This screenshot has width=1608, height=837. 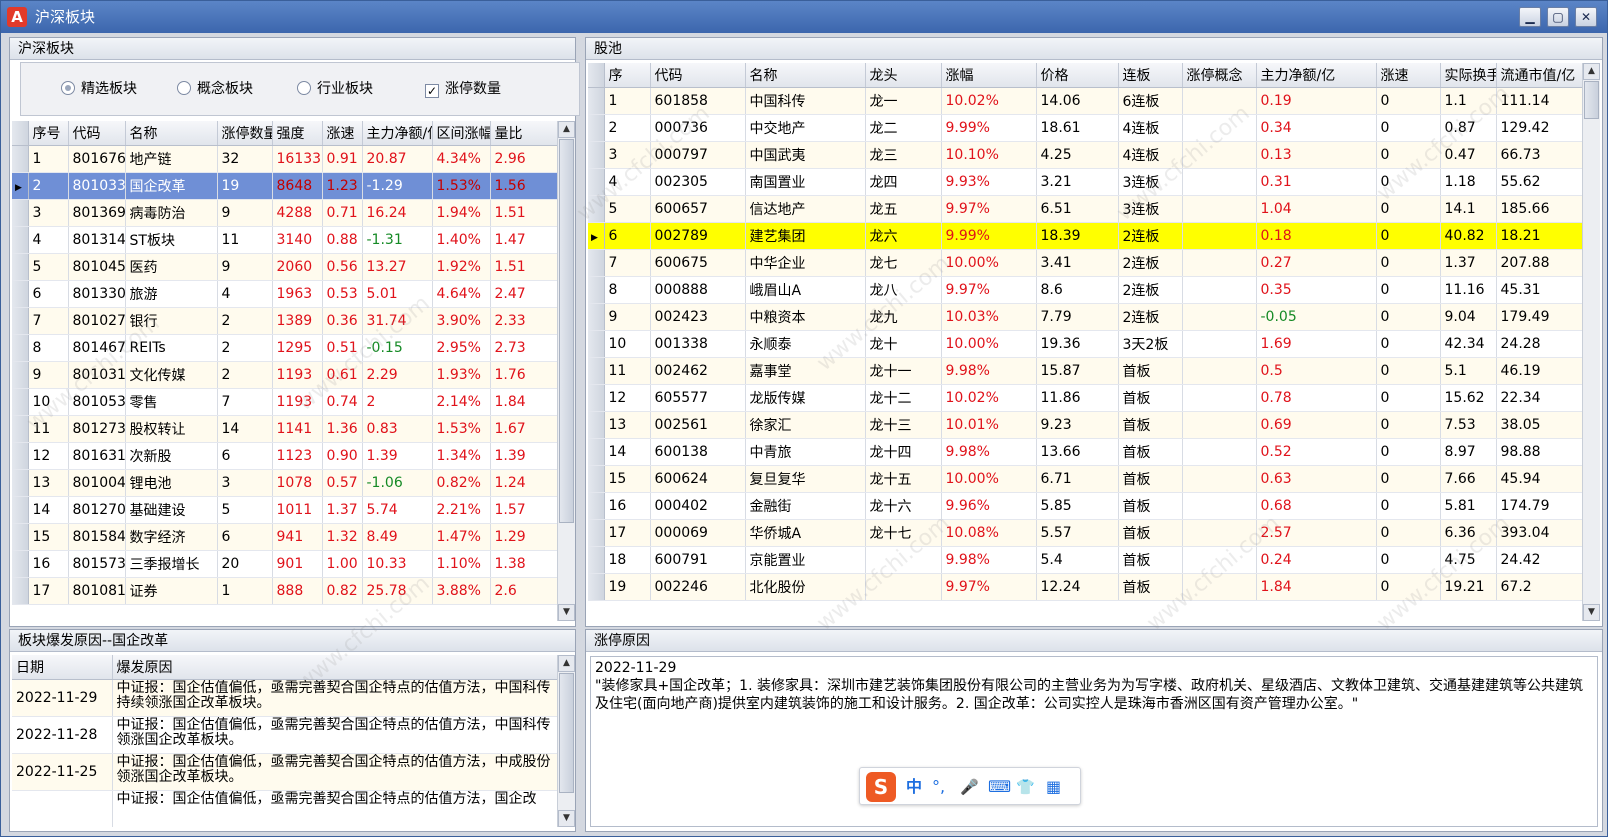 I want to click on sector-col-header: 主力净额/亿, so click(x=397, y=133).